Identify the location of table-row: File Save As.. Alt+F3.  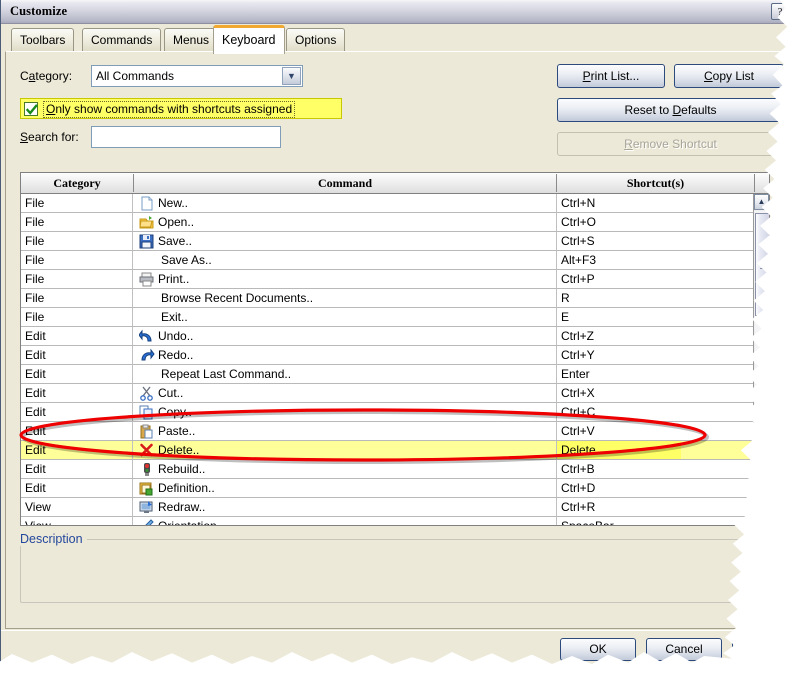
(388, 260).